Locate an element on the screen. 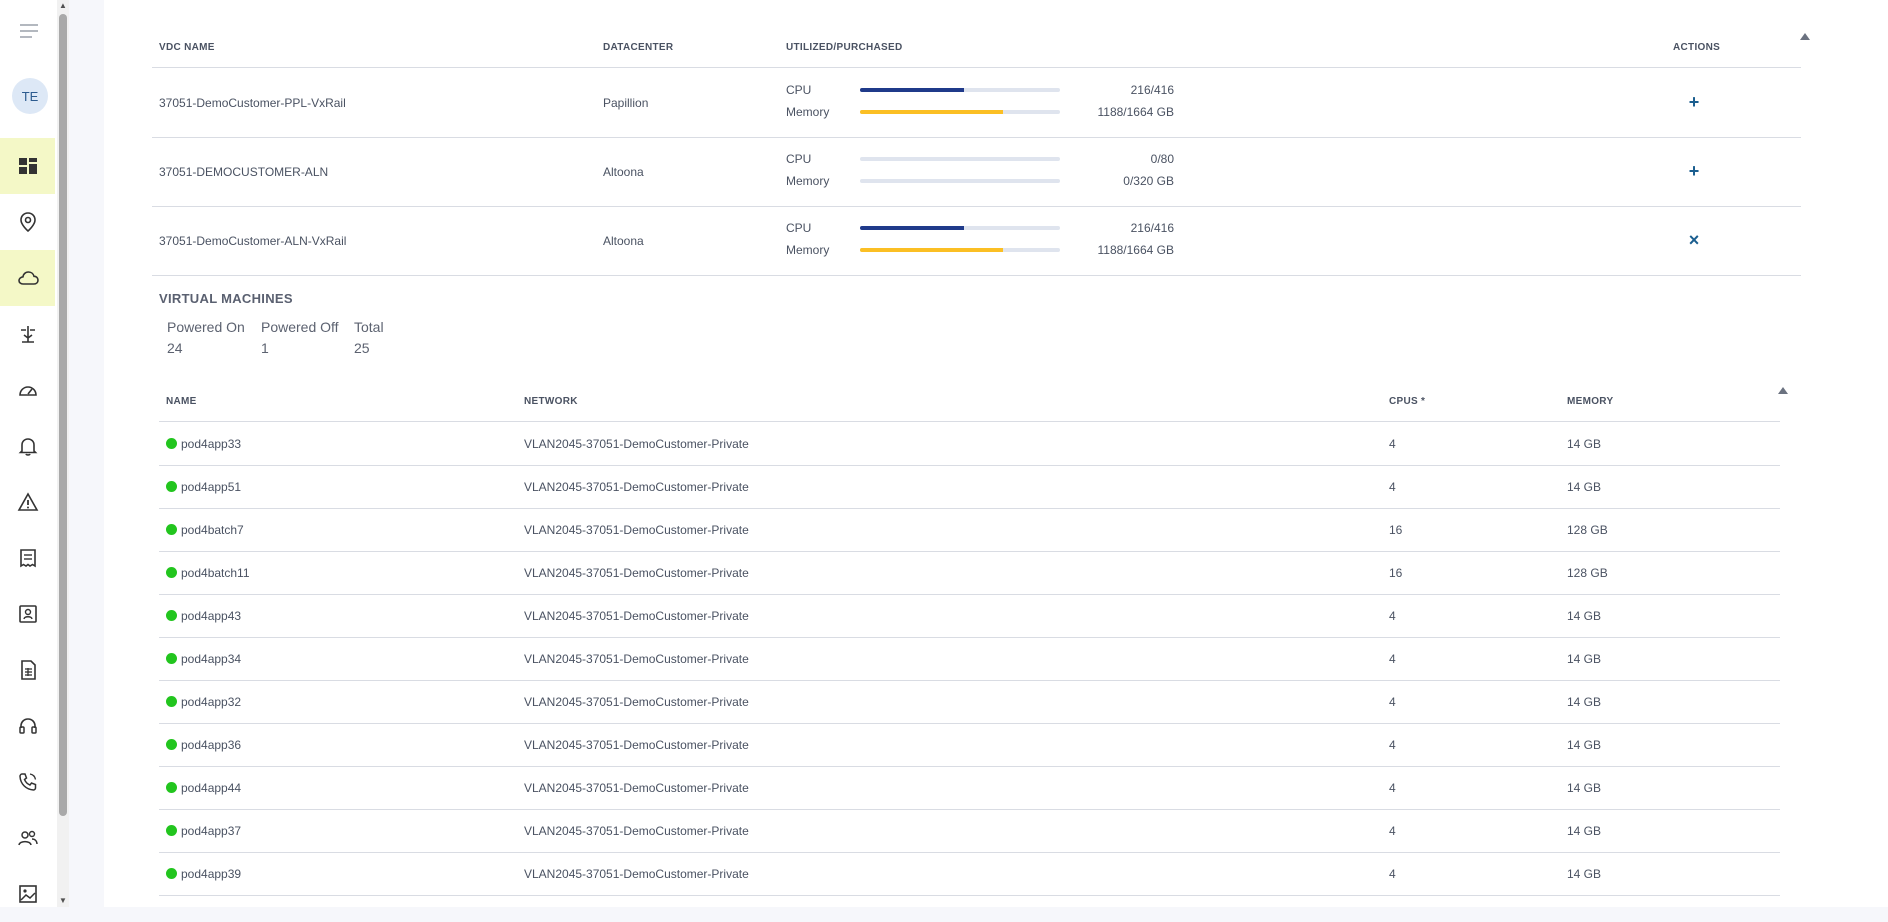  contacts-book-icon is located at coordinates (27, 614).